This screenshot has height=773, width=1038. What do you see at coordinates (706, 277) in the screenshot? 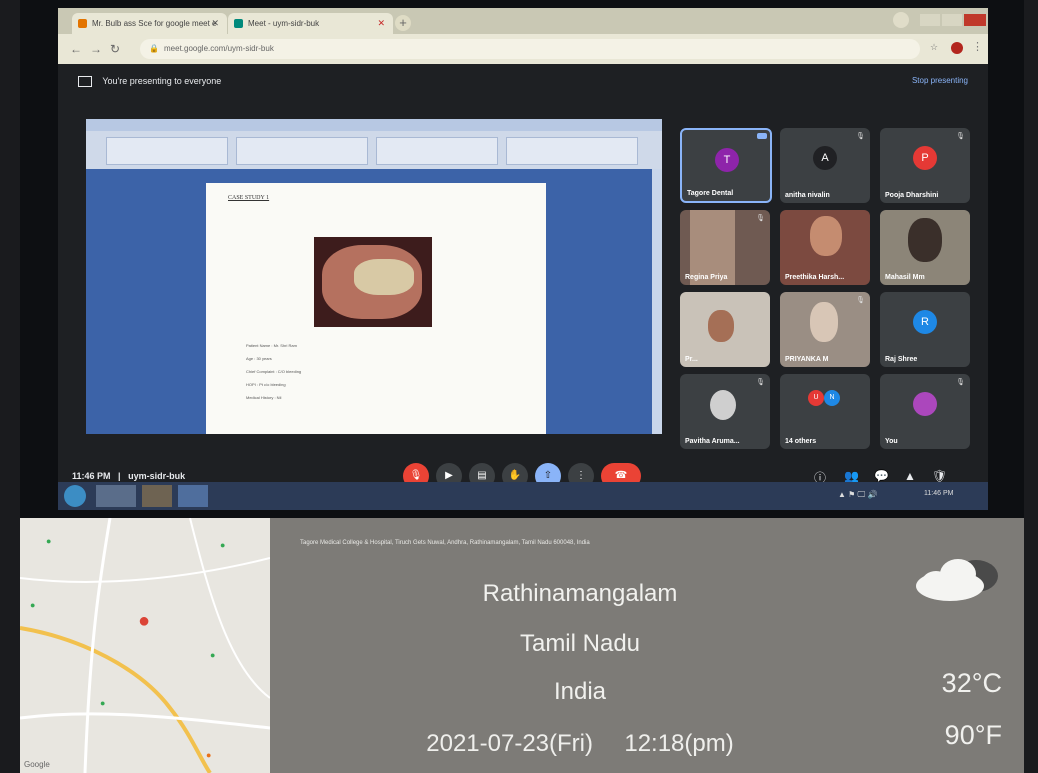
I see `participant-name: Regina Priya` at bounding box center [706, 277].